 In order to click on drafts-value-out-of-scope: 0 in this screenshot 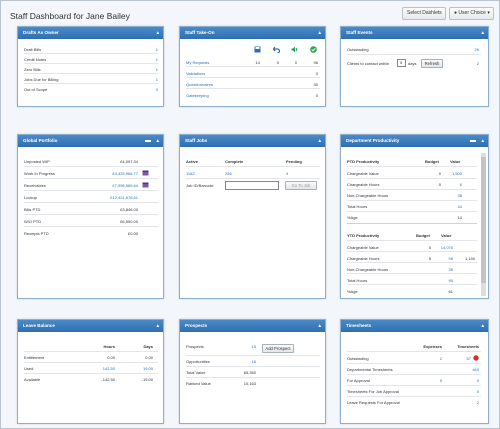, I will do `click(148, 89)`.